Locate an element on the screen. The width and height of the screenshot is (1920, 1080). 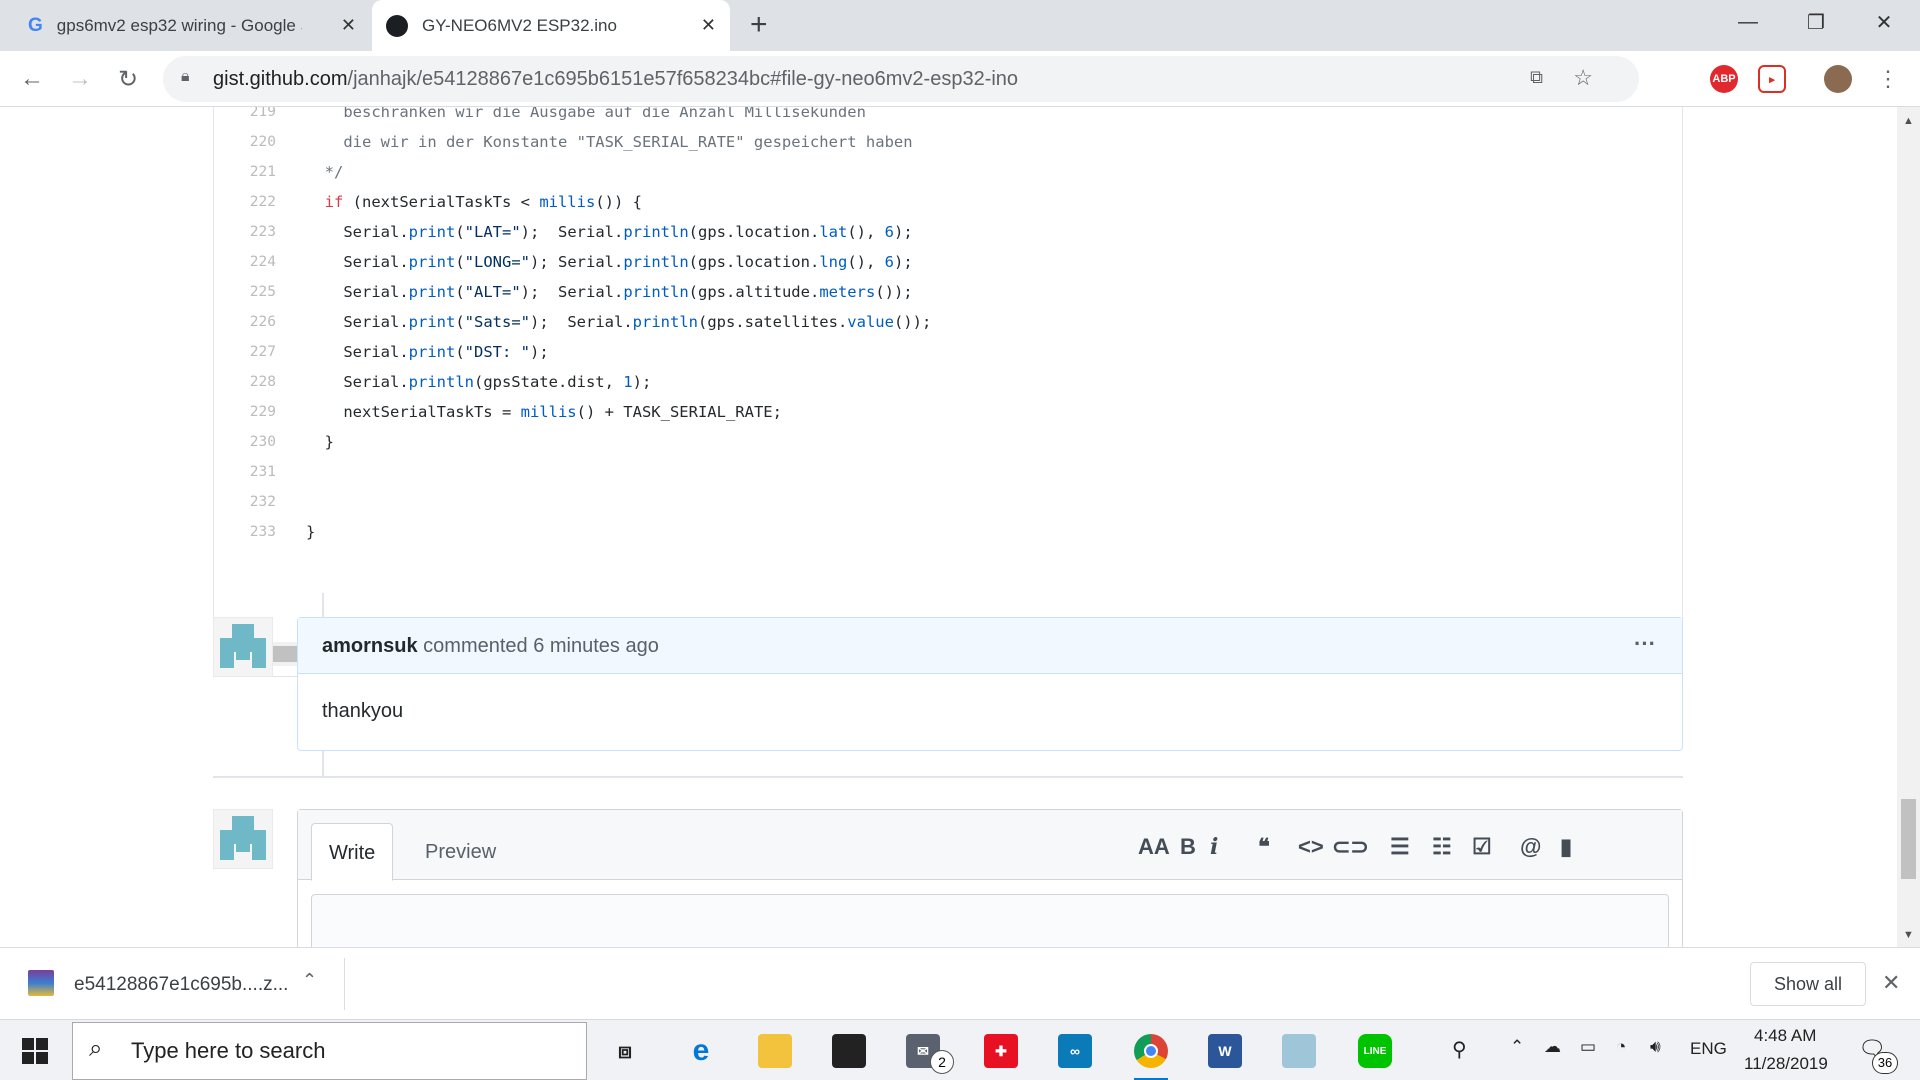
more-options-icon: ··· is located at coordinates (1645, 644).